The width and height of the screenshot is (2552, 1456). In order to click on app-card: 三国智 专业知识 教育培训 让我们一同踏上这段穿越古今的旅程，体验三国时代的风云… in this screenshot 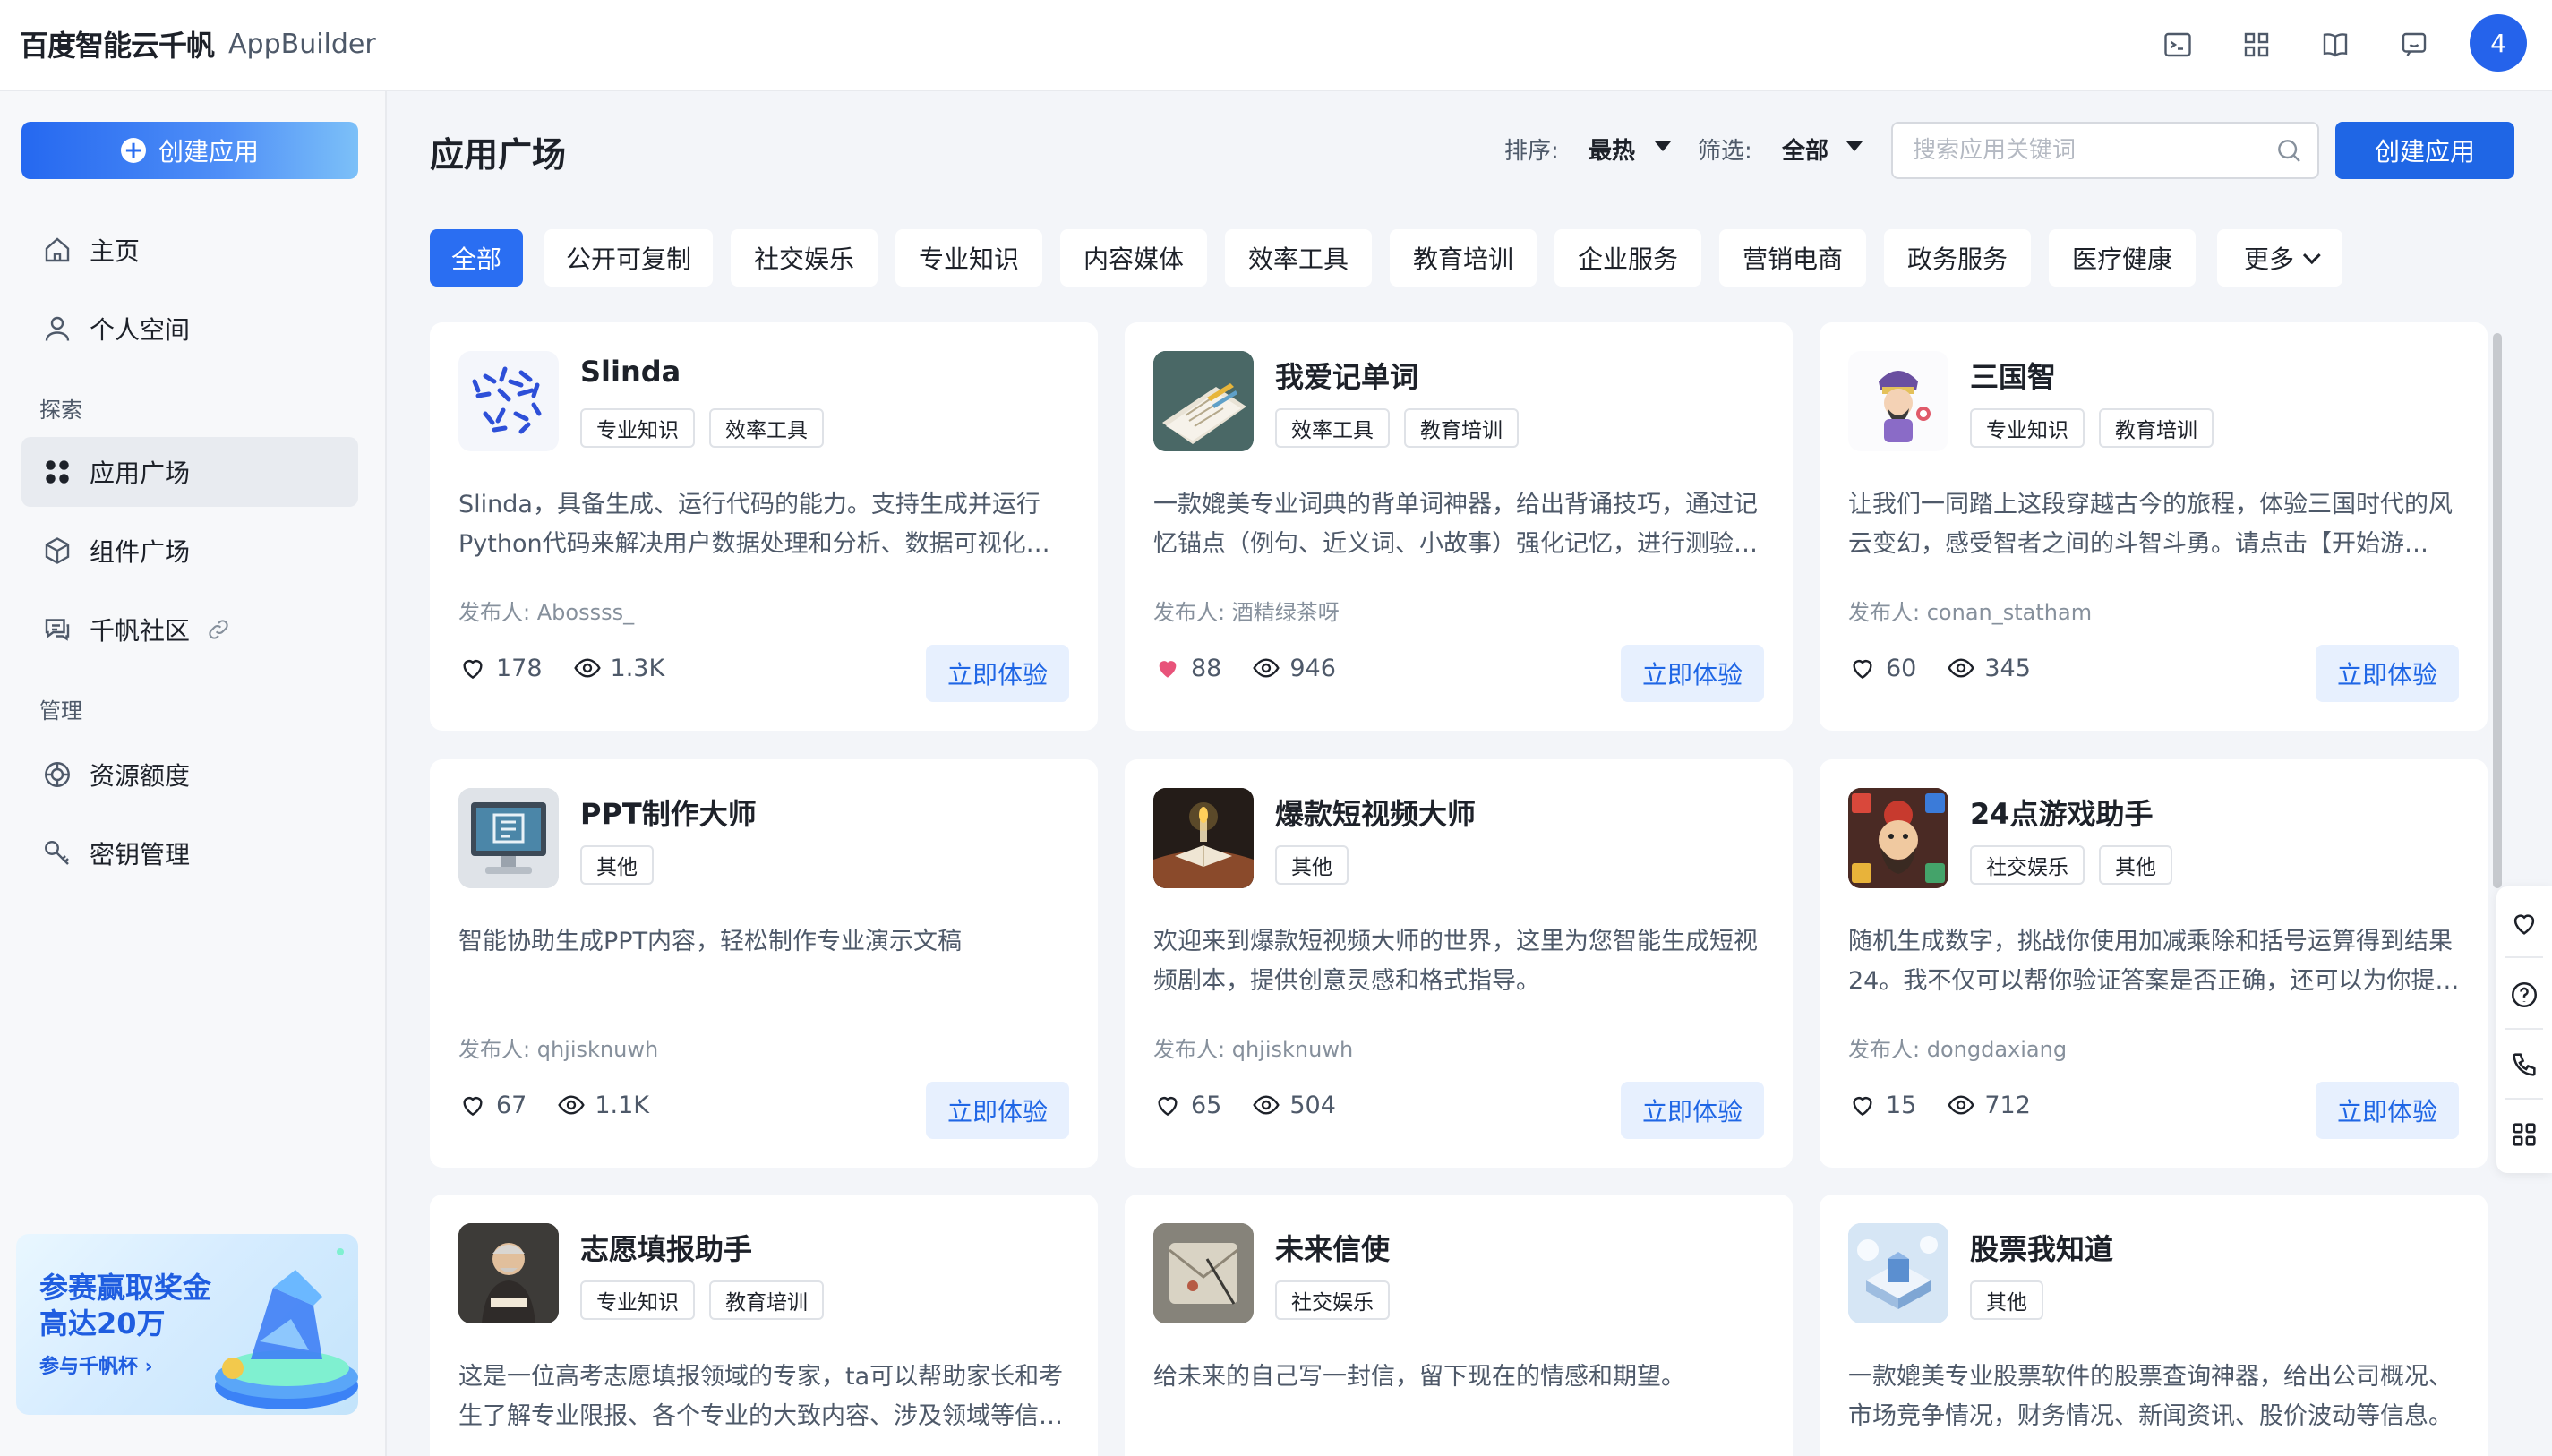, I will do `click(2154, 526)`.